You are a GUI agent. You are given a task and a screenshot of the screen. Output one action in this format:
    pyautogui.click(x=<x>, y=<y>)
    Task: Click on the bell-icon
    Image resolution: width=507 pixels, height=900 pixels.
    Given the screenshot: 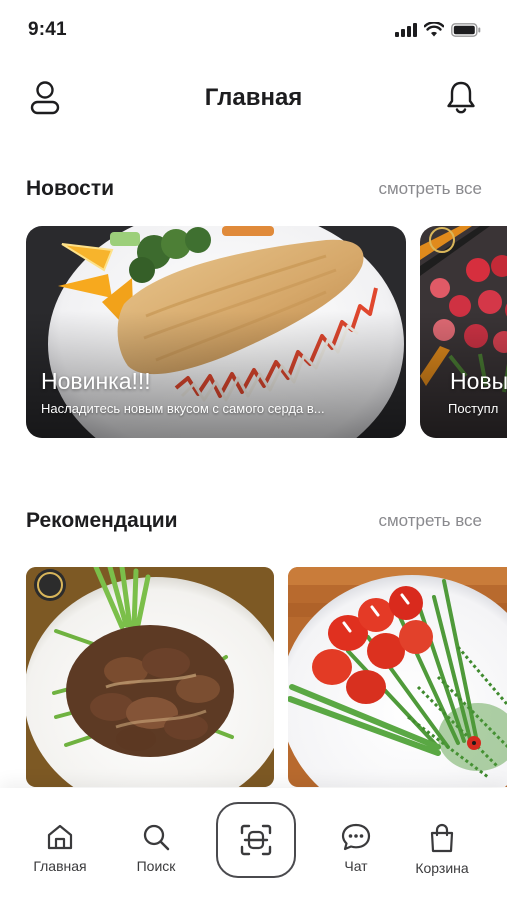 What is the action you would take?
    pyautogui.click(x=461, y=97)
    